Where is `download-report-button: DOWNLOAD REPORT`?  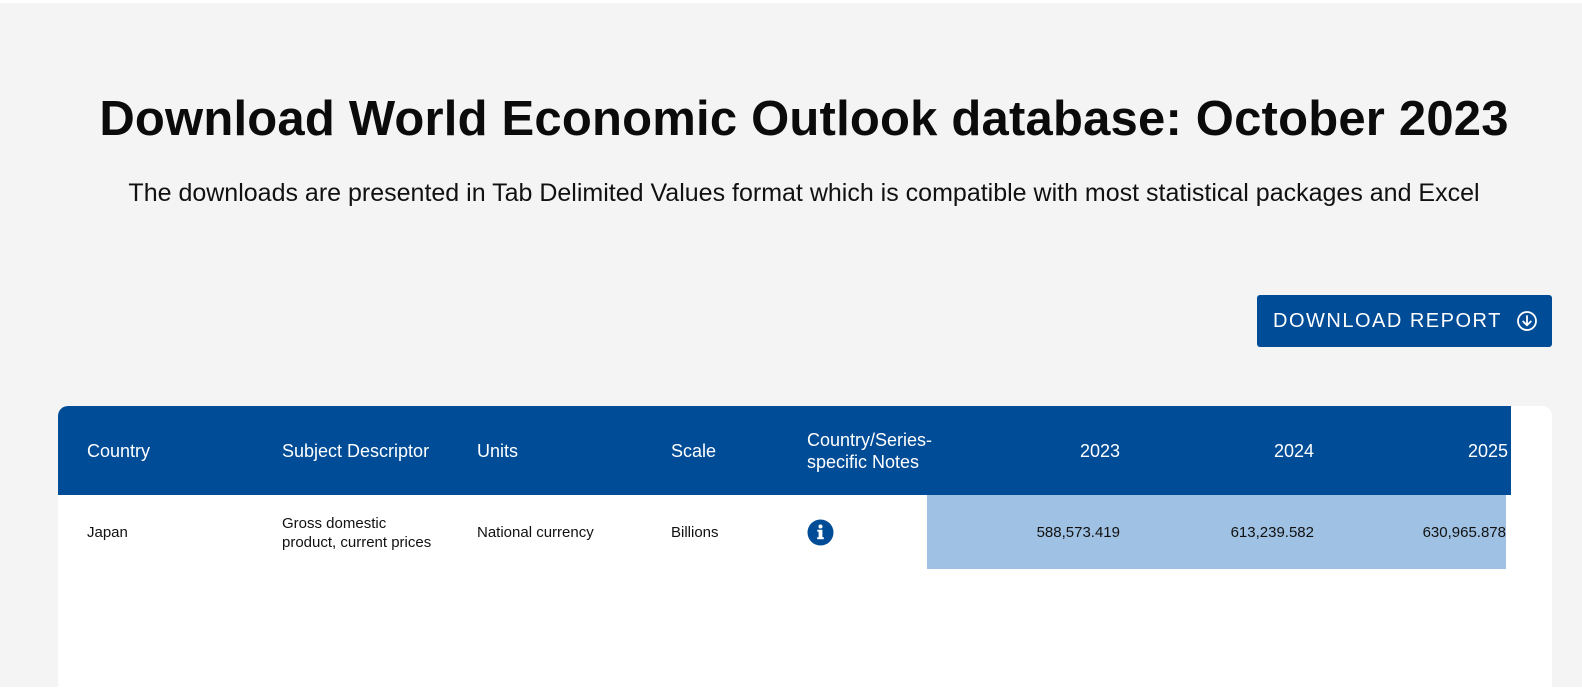 download-report-button: DOWNLOAD REPORT is located at coordinates (1404, 321).